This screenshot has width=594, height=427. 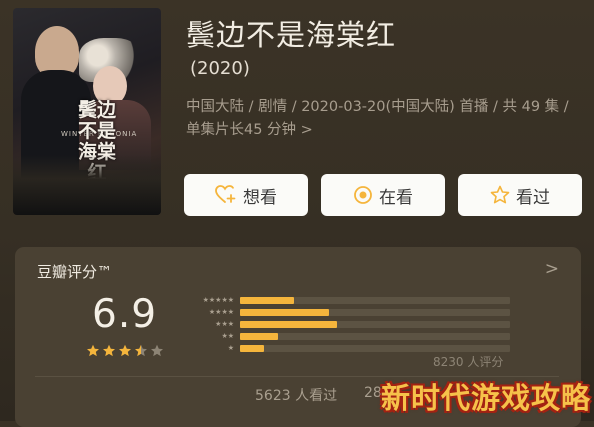 I want to click on want-to-watch-label: 想看, so click(x=260, y=197).